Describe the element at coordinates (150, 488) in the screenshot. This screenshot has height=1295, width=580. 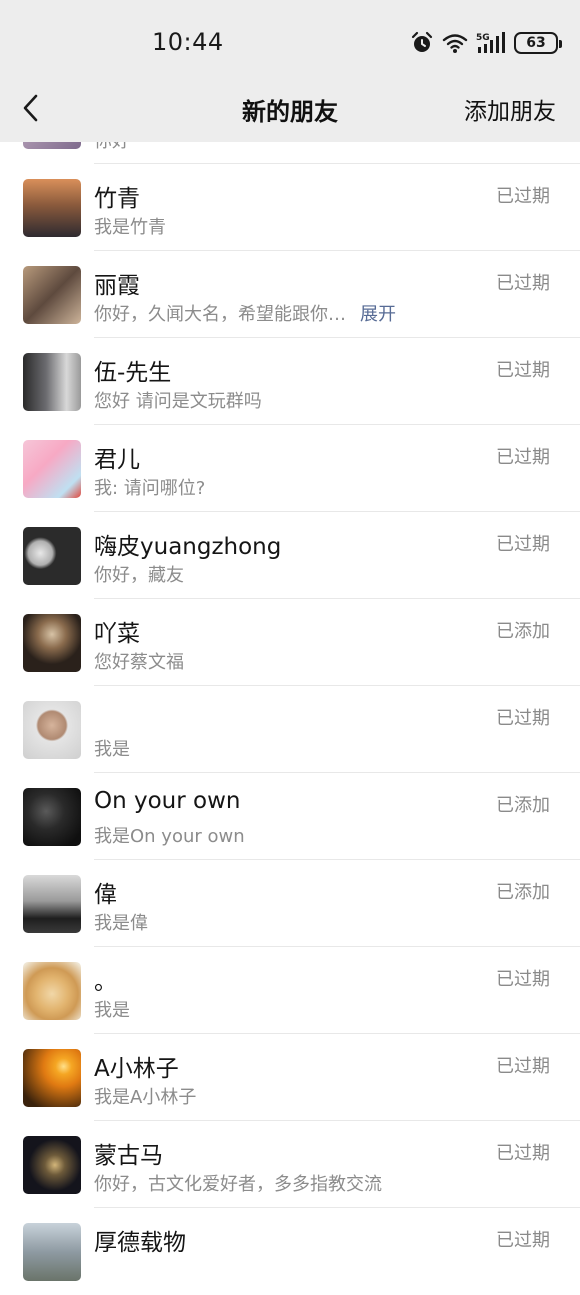
I see `request-message: 我: 请问哪位?` at that location.